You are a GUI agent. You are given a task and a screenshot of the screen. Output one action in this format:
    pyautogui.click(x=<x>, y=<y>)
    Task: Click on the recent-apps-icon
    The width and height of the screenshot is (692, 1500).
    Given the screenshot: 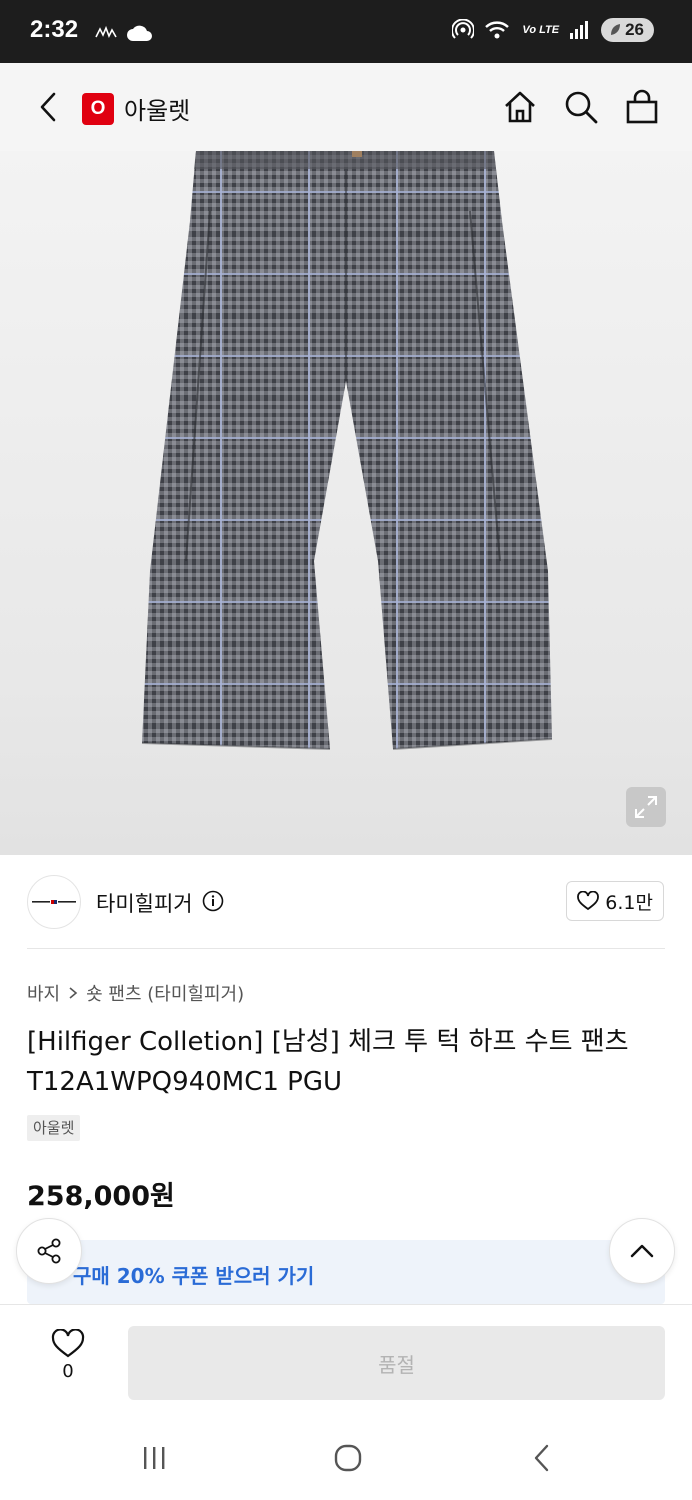 What is the action you would take?
    pyautogui.click(x=154, y=1458)
    